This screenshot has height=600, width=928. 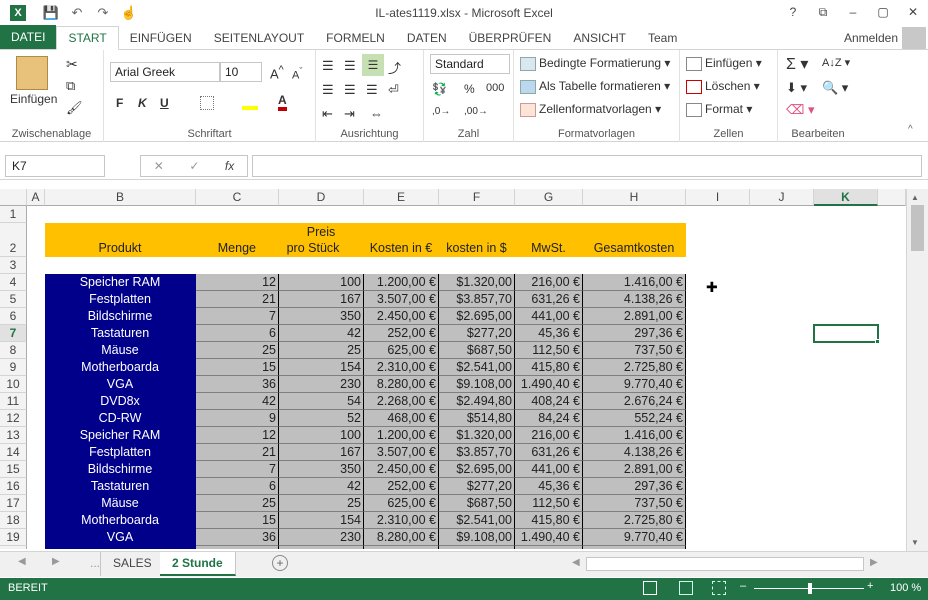 I want to click on cell-preis: 154, so click(x=321, y=367).